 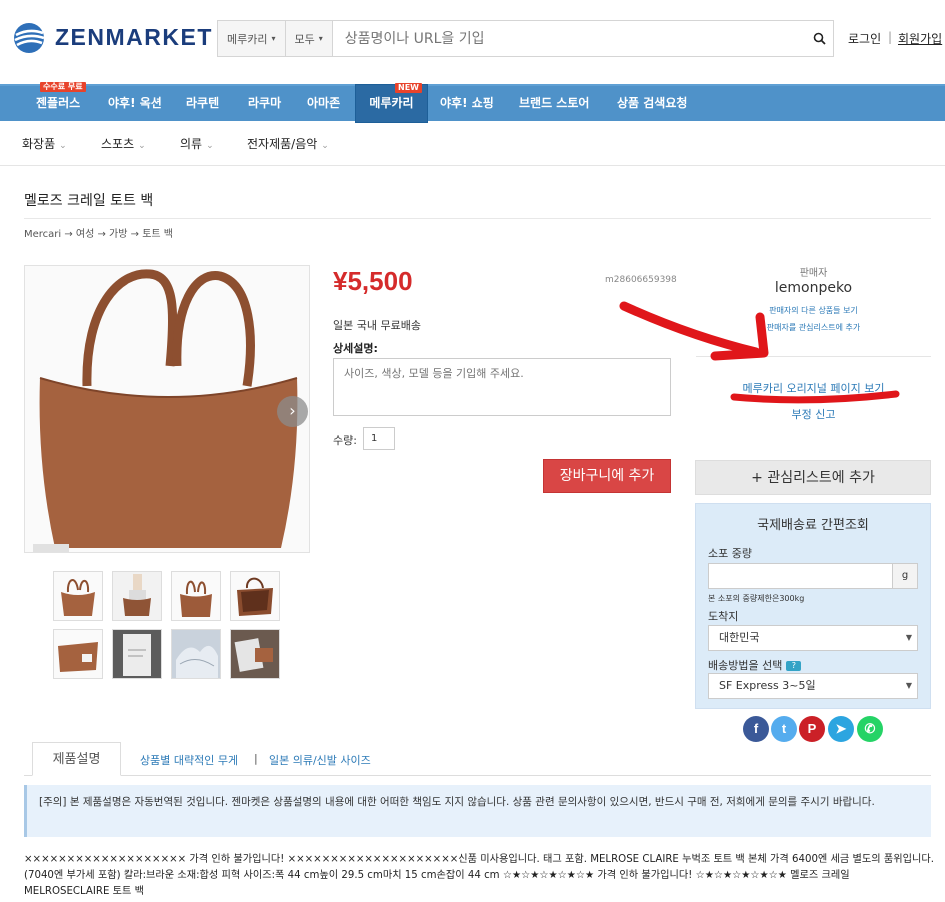 What do you see at coordinates (870, 729) in the screenshot?
I see `whatsapp-icon: ✆` at bounding box center [870, 729].